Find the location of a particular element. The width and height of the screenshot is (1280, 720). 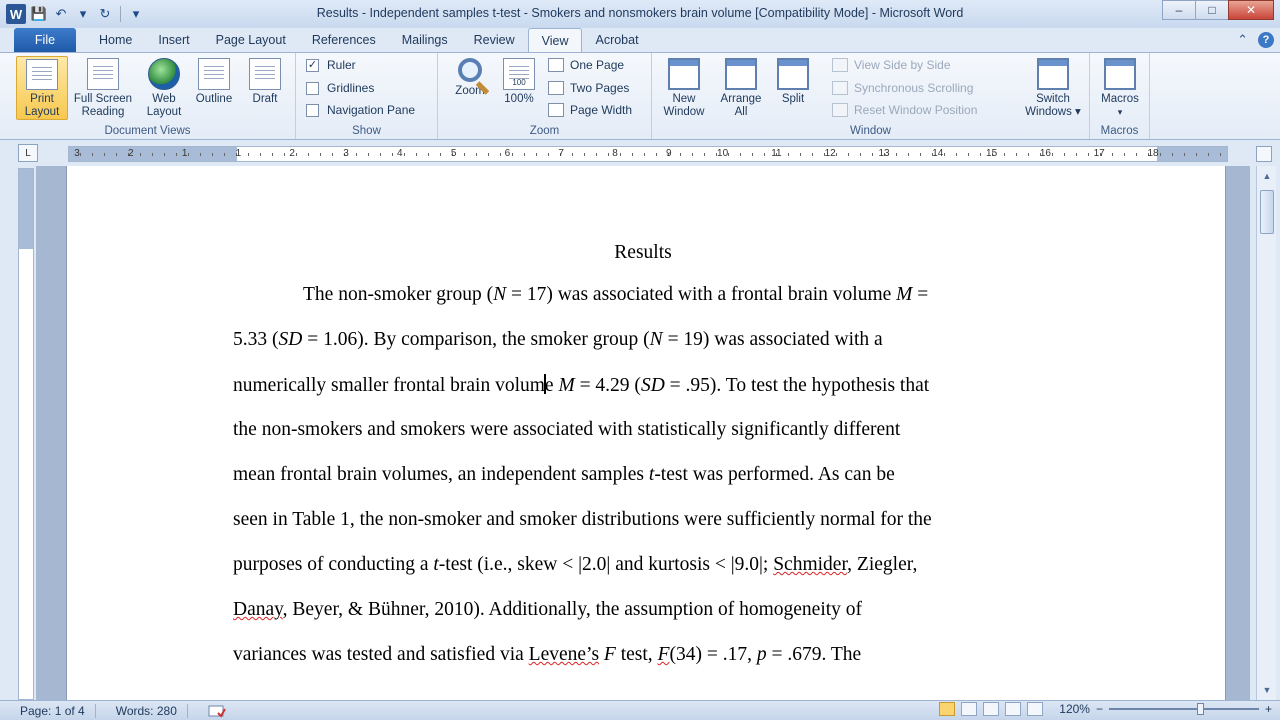

misspelled-word: Danay is located at coordinates (258, 609).